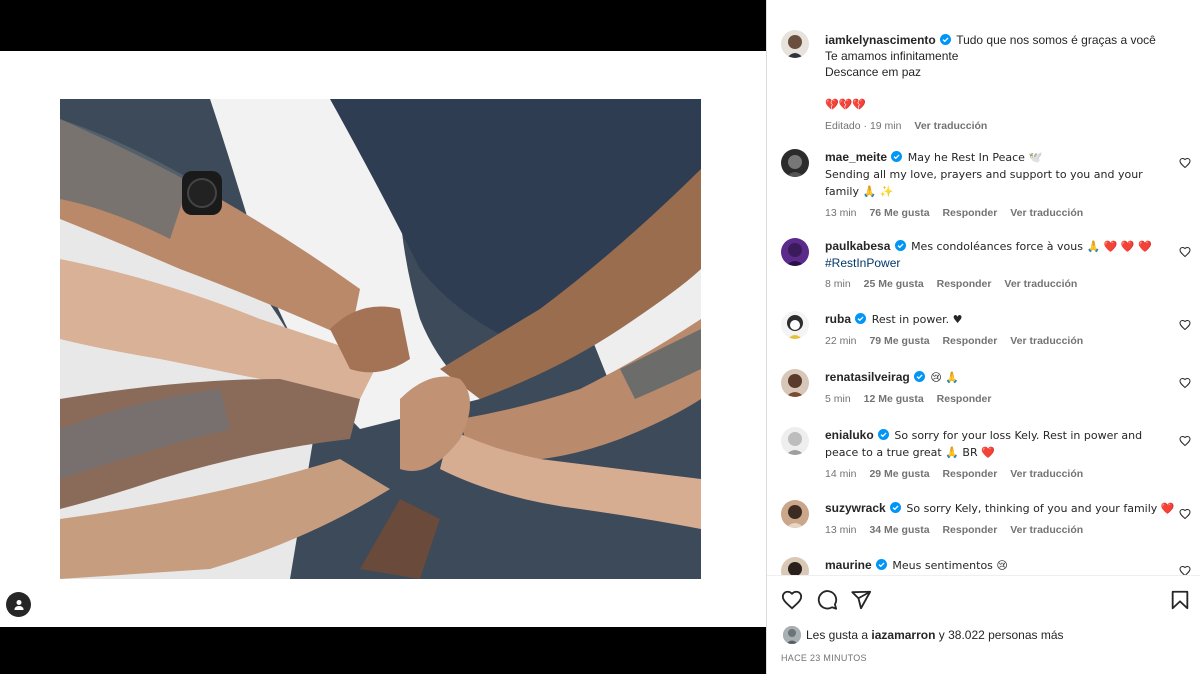 The height and width of the screenshot is (674, 1200). What do you see at coordinates (838, 399) in the screenshot?
I see `comment-time: 5 min` at bounding box center [838, 399].